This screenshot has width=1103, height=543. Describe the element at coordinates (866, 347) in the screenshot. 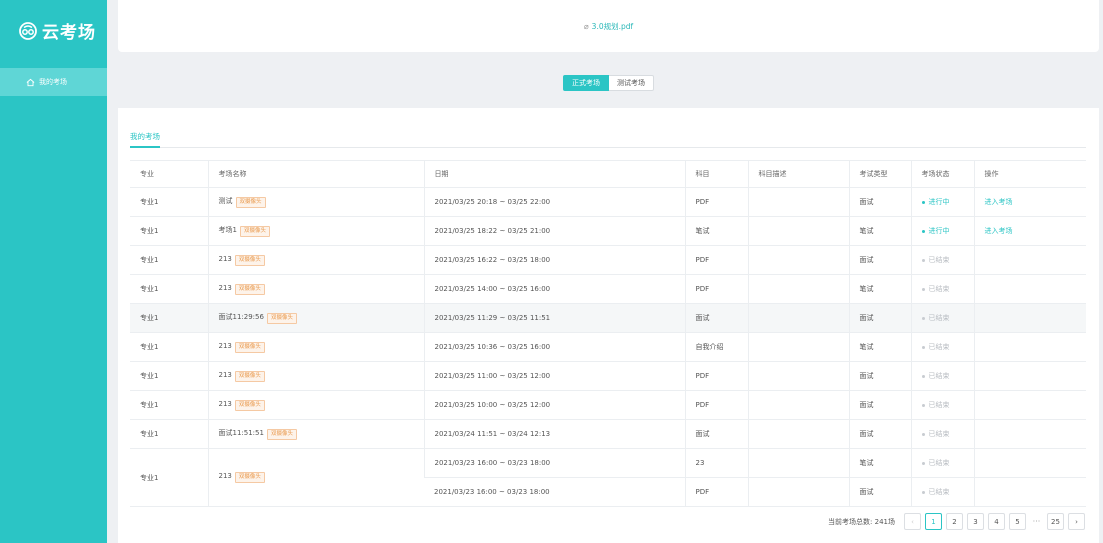

I see `type-text: 笔试` at that location.